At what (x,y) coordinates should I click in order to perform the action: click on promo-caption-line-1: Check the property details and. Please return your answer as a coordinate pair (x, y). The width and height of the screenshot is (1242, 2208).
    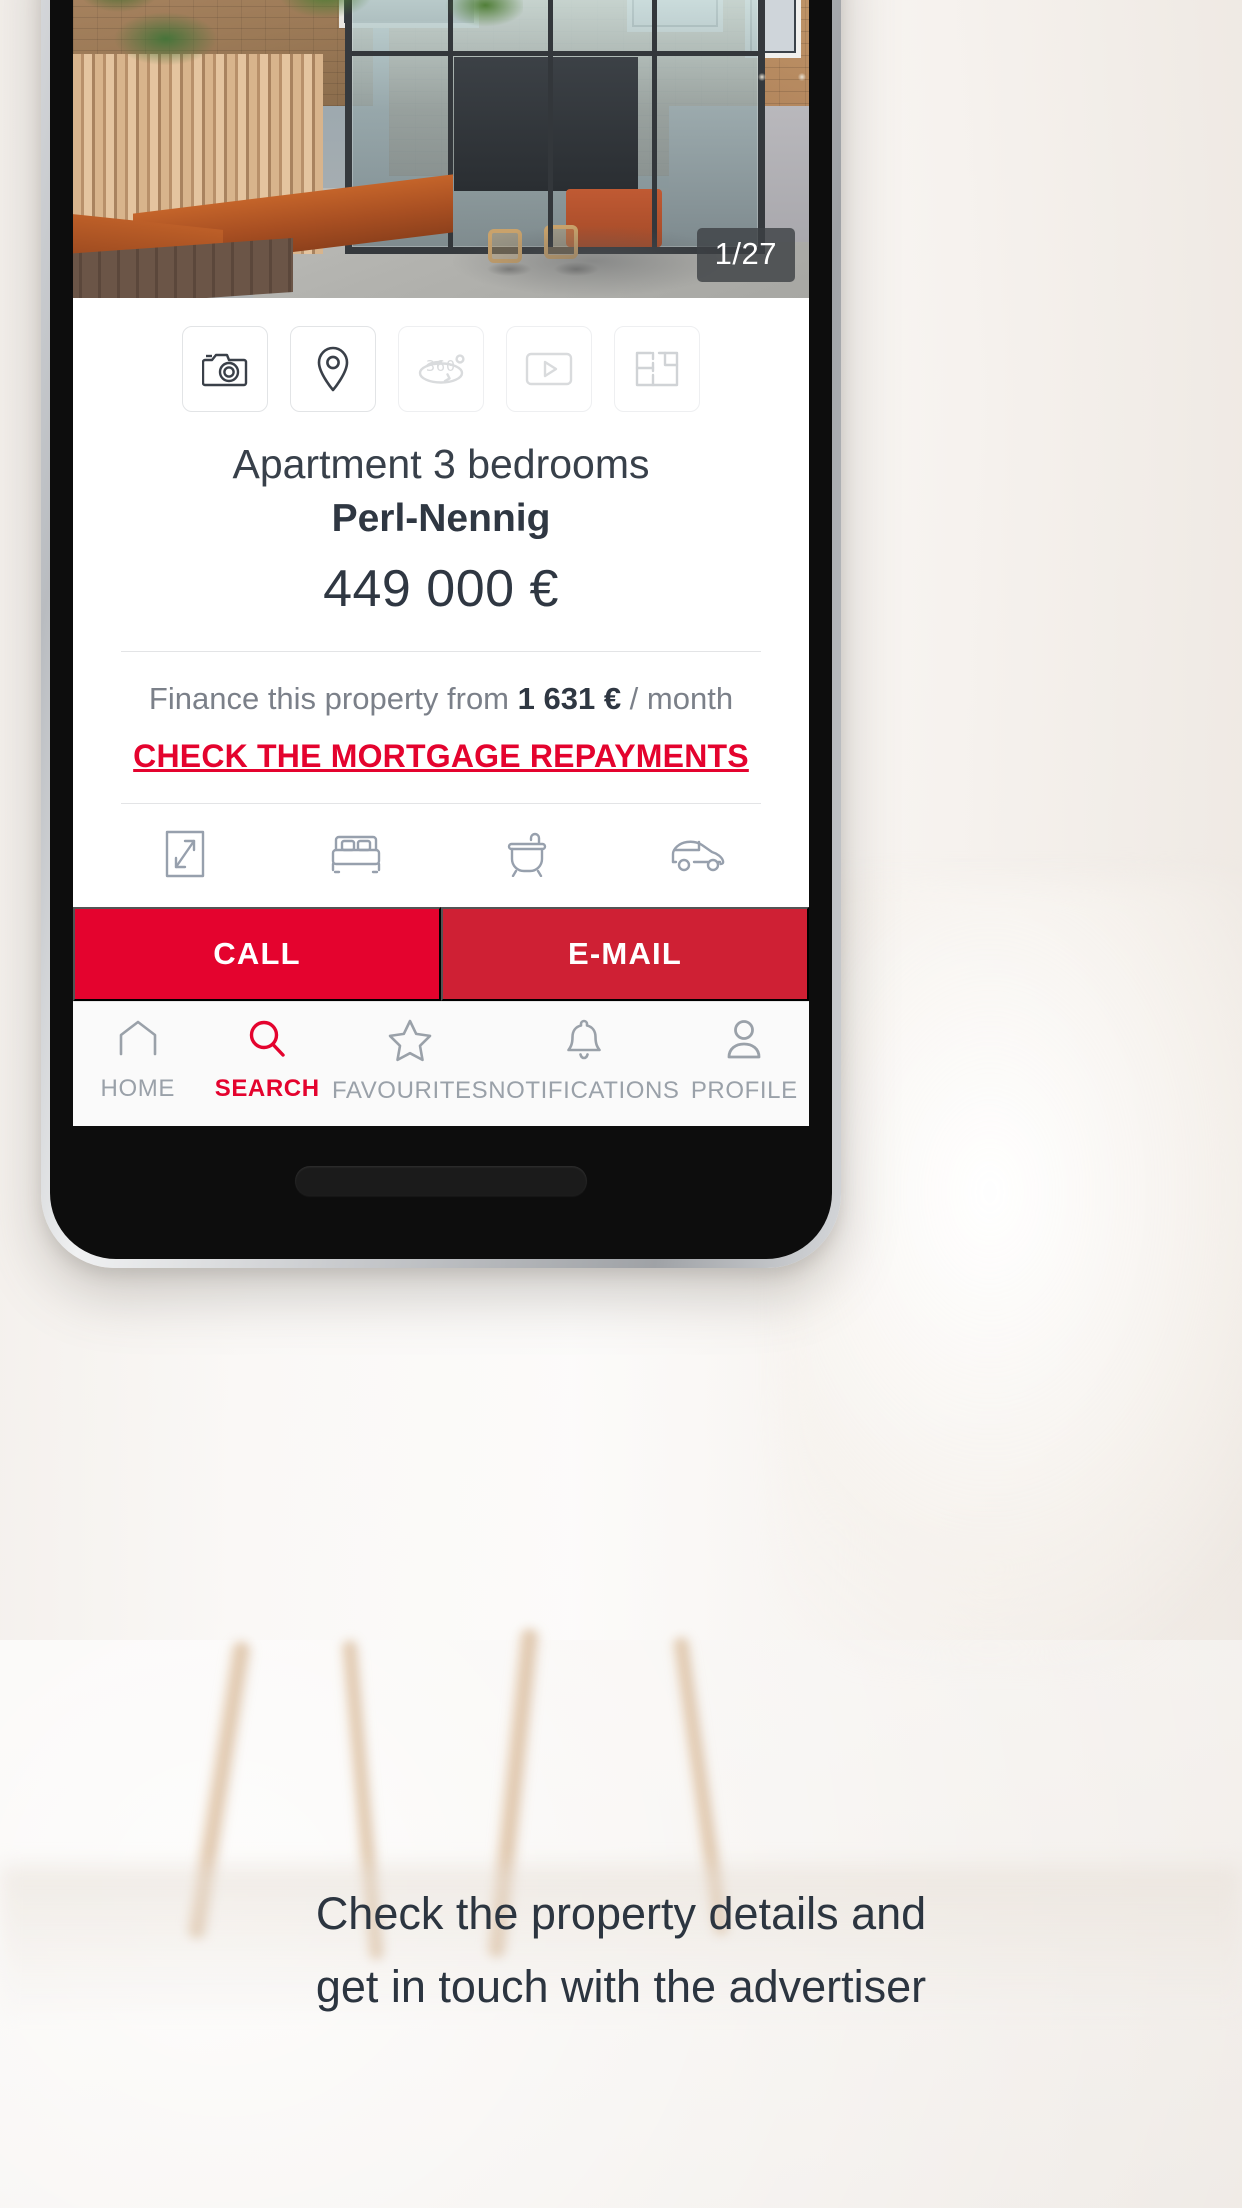
    Looking at the image, I should click on (621, 1913).